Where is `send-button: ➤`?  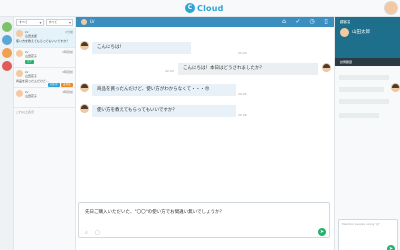
send-button: ➤ is located at coordinates (322, 232).